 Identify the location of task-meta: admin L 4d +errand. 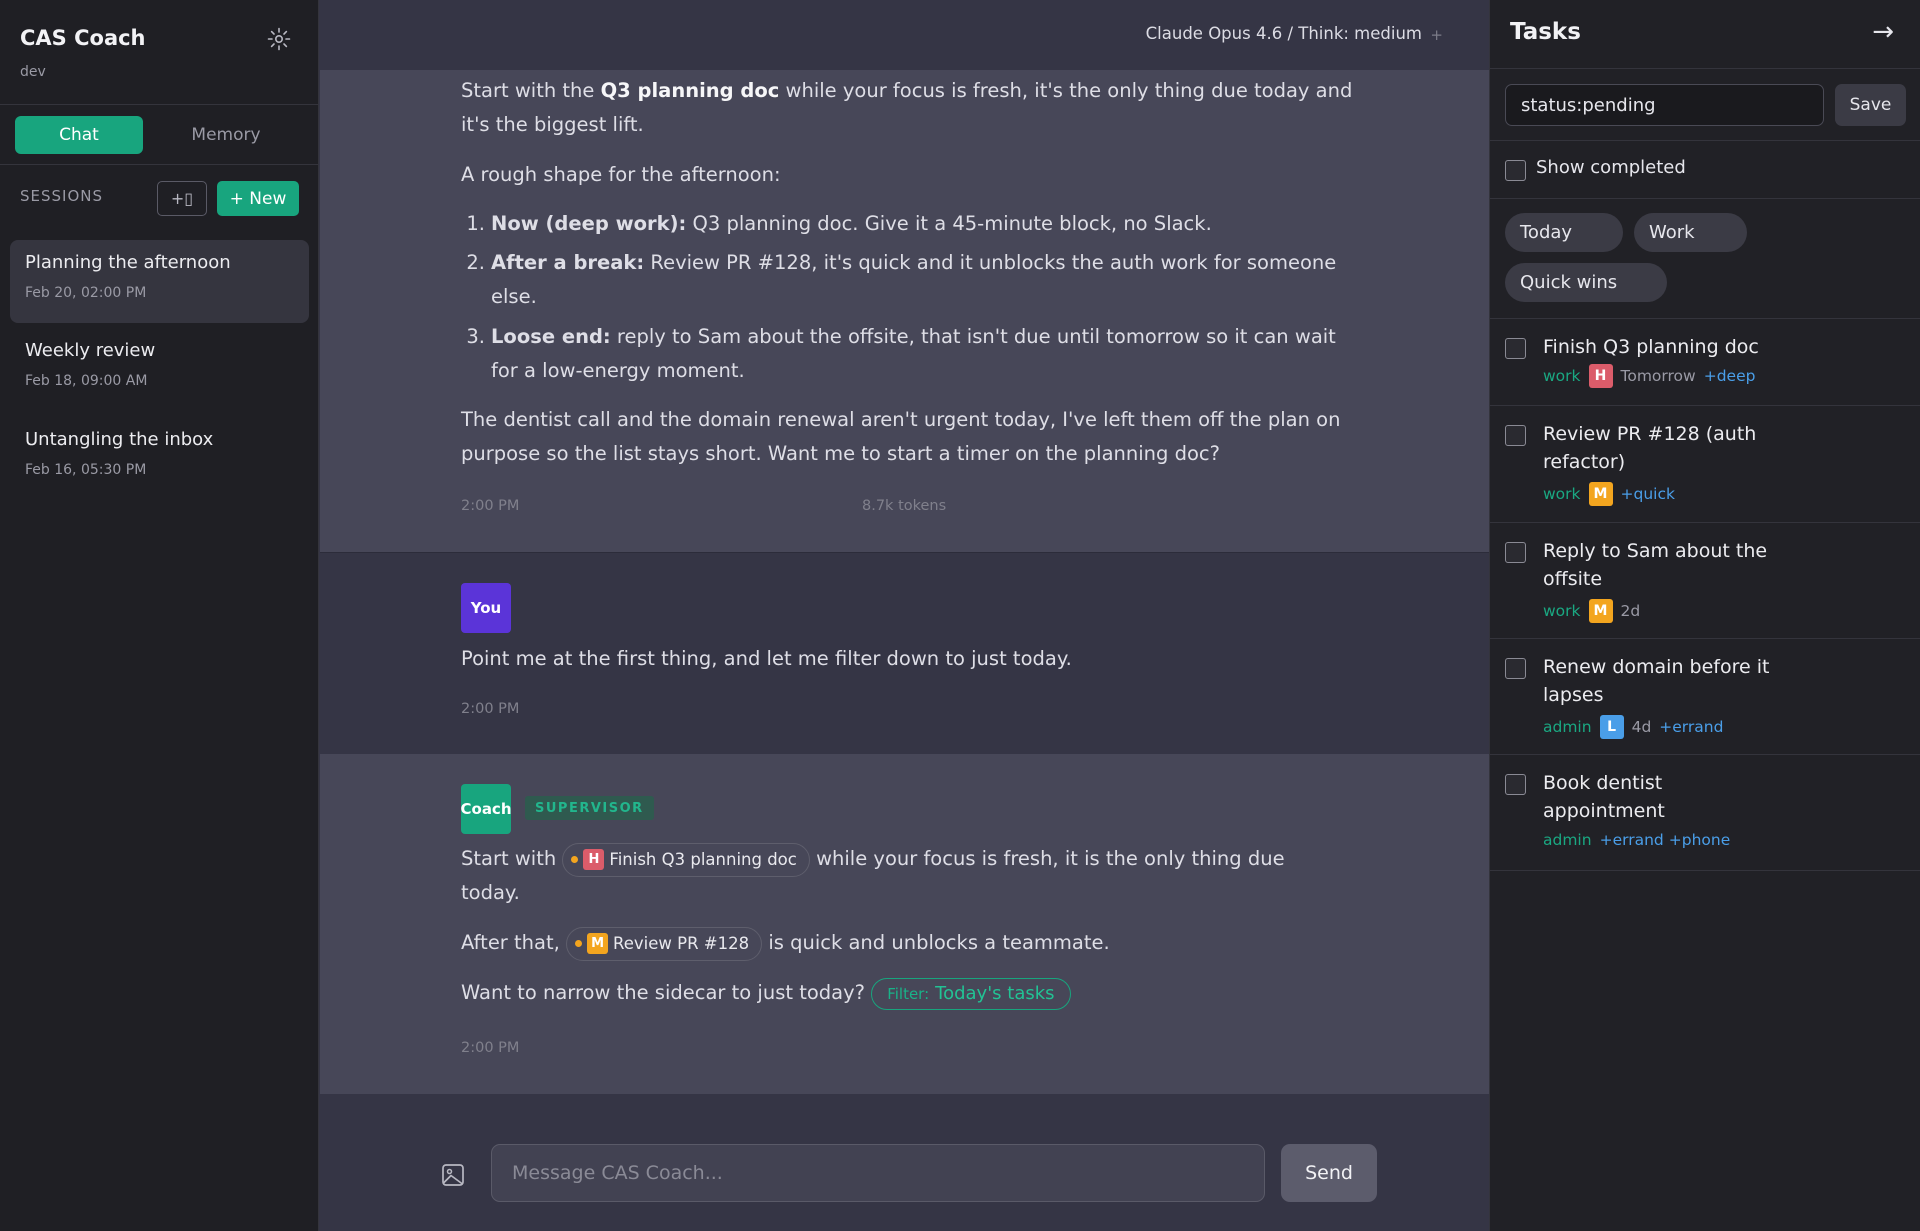
(1635, 727).